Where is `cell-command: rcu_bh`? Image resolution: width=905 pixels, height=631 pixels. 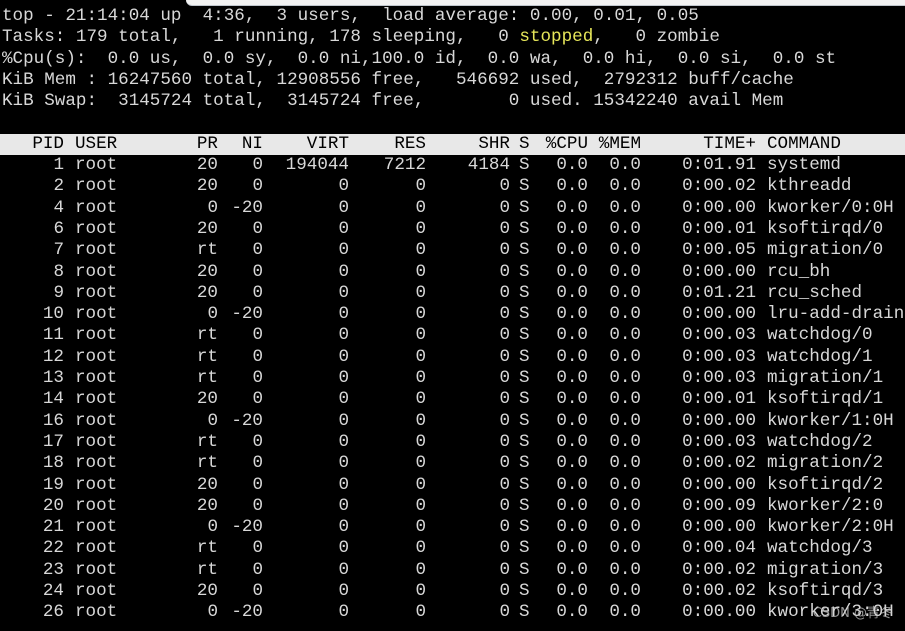 cell-command: rcu_bh is located at coordinates (799, 271).